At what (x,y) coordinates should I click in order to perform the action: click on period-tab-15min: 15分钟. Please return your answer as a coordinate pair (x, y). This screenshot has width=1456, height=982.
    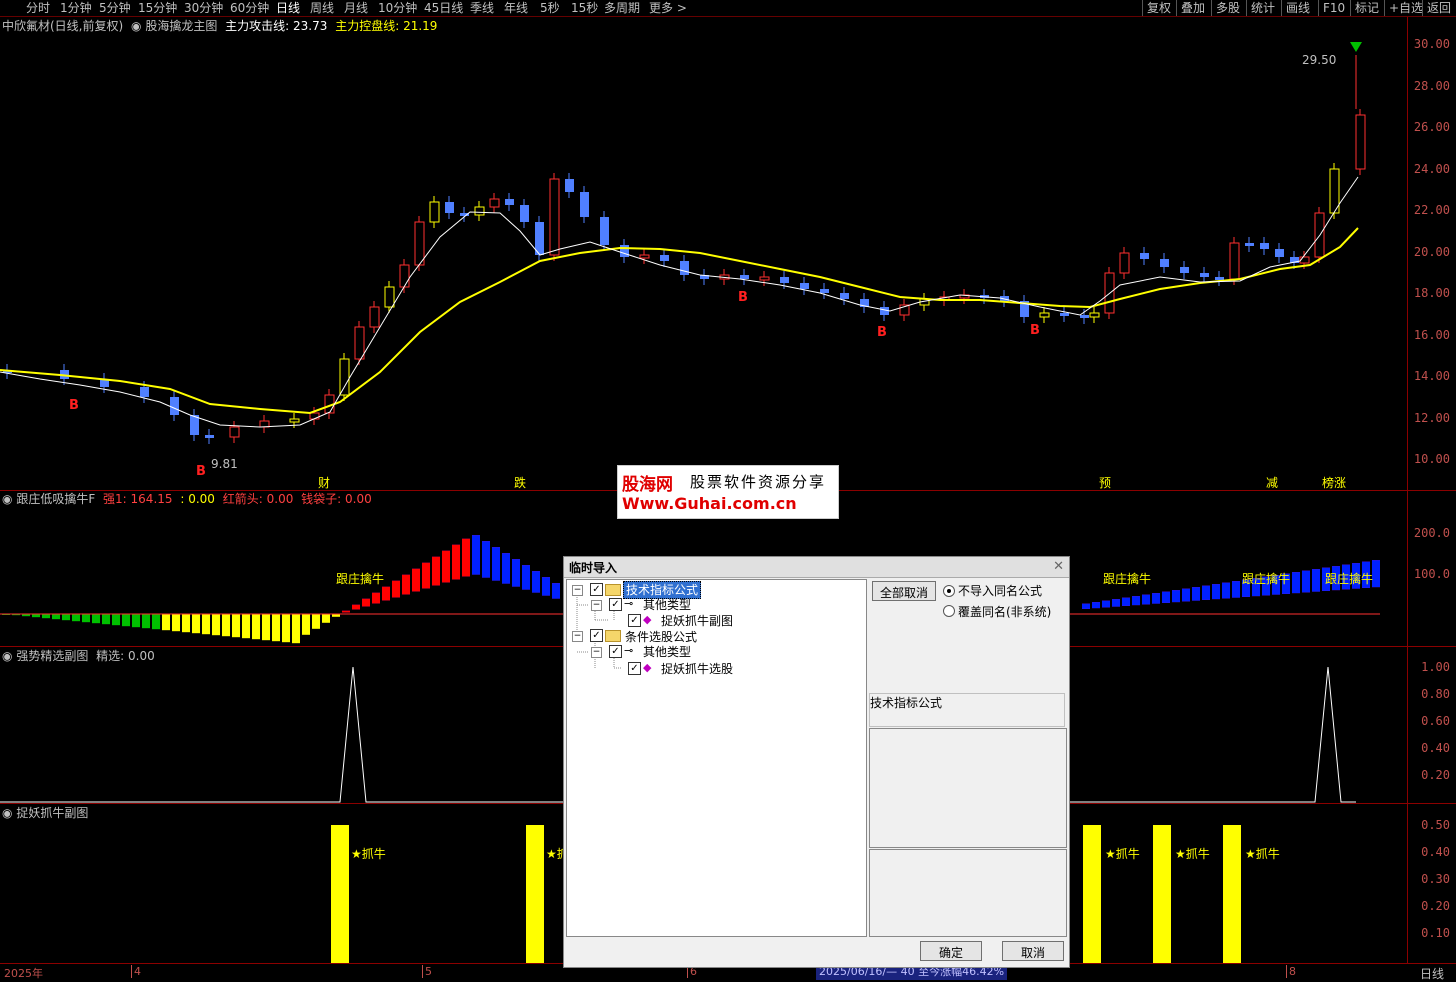
    Looking at the image, I should click on (157, 8).